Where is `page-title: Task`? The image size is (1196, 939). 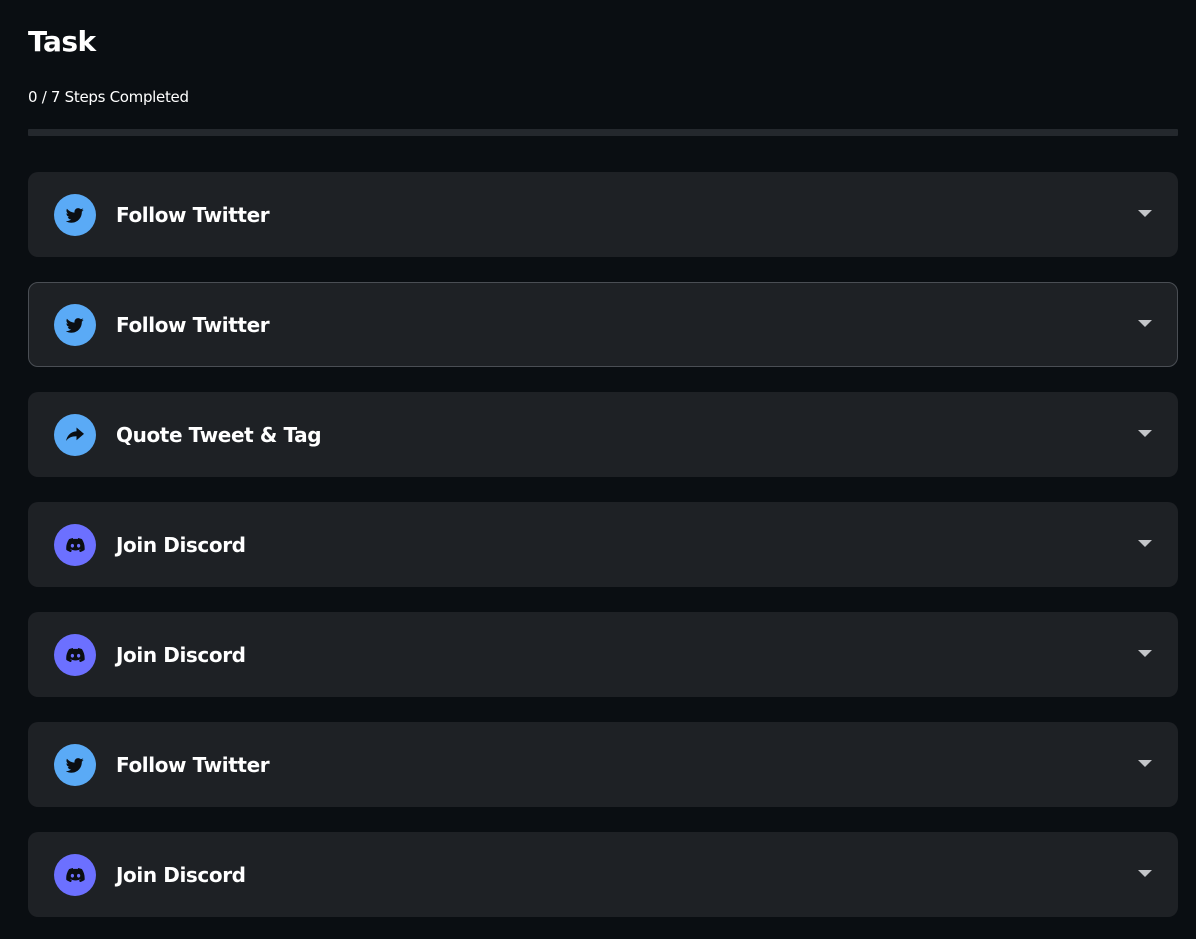
page-title: Task is located at coordinates (62, 41).